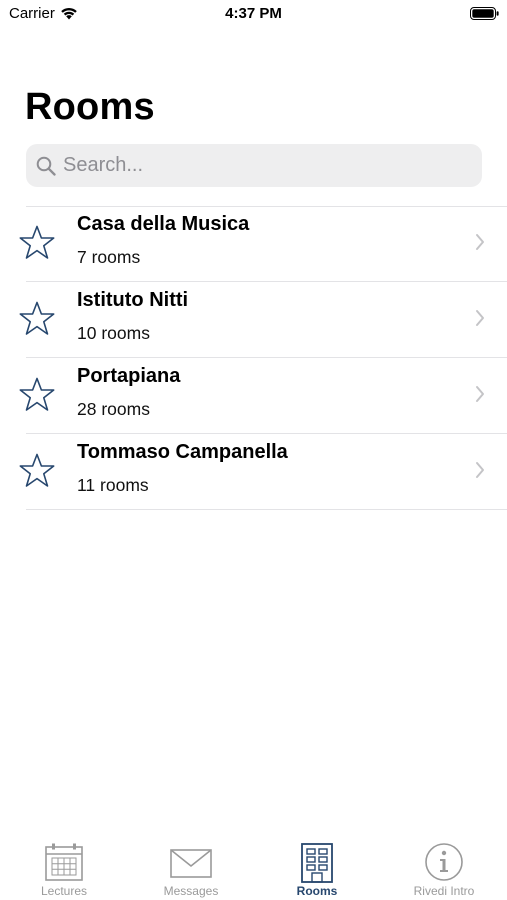 The image size is (507, 900). I want to click on room-count: 7 rooms, so click(109, 257).